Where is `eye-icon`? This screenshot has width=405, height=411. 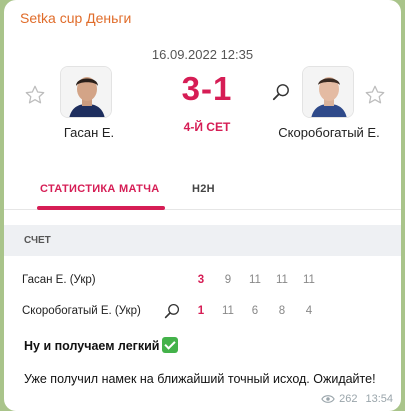 eye-icon is located at coordinates (328, 399).